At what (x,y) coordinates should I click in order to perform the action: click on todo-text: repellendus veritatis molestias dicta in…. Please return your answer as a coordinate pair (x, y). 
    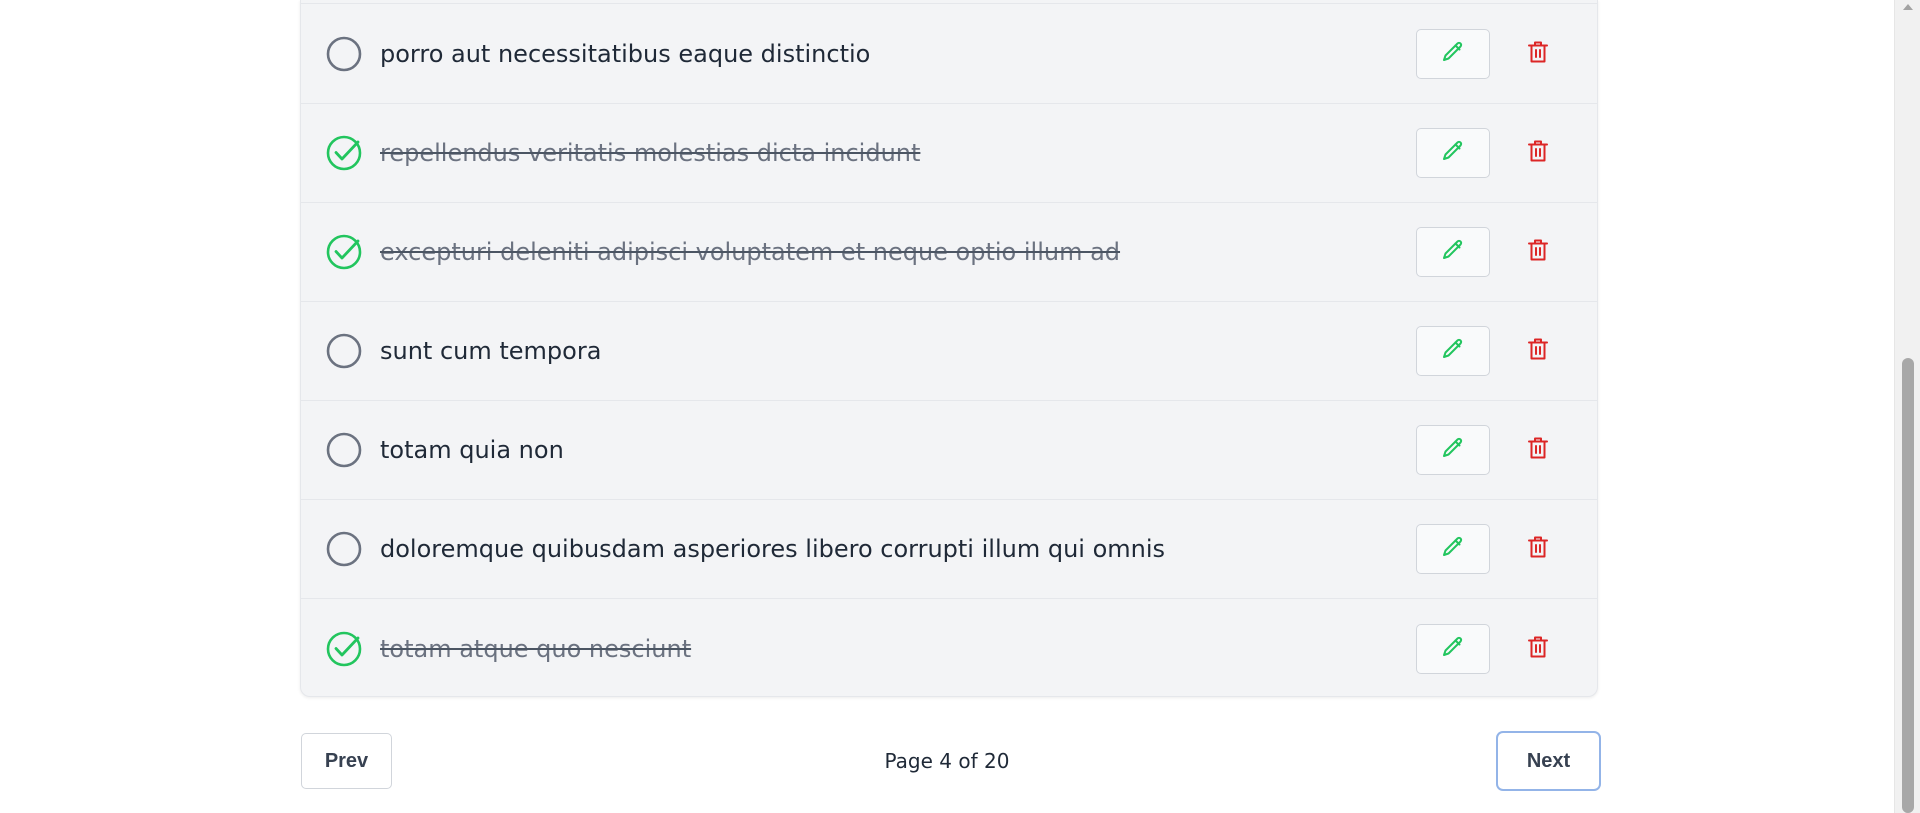
    Looking at the image, I should click on (650, 153).